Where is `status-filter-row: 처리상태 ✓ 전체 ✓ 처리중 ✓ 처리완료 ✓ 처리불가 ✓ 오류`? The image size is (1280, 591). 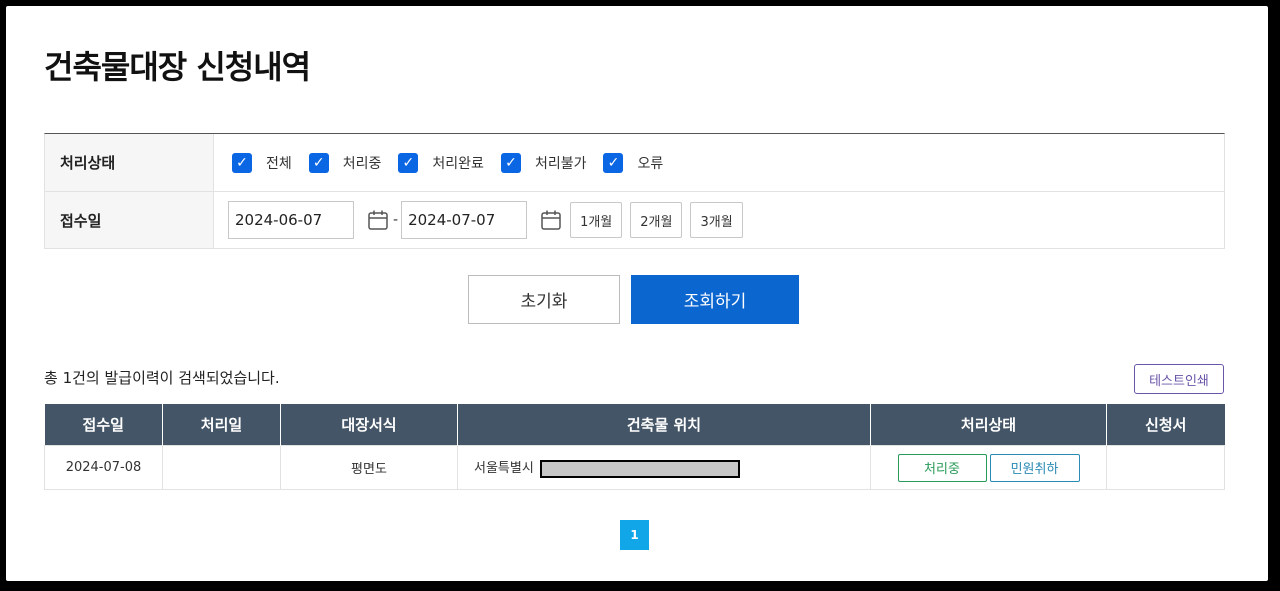 status-filter-row: 처리상태 ✓ 전체 ✓ 처리중 ✓ 처리완료 ✓ 처리불가 ✓ 오류 is located at coordinates (634, 163).